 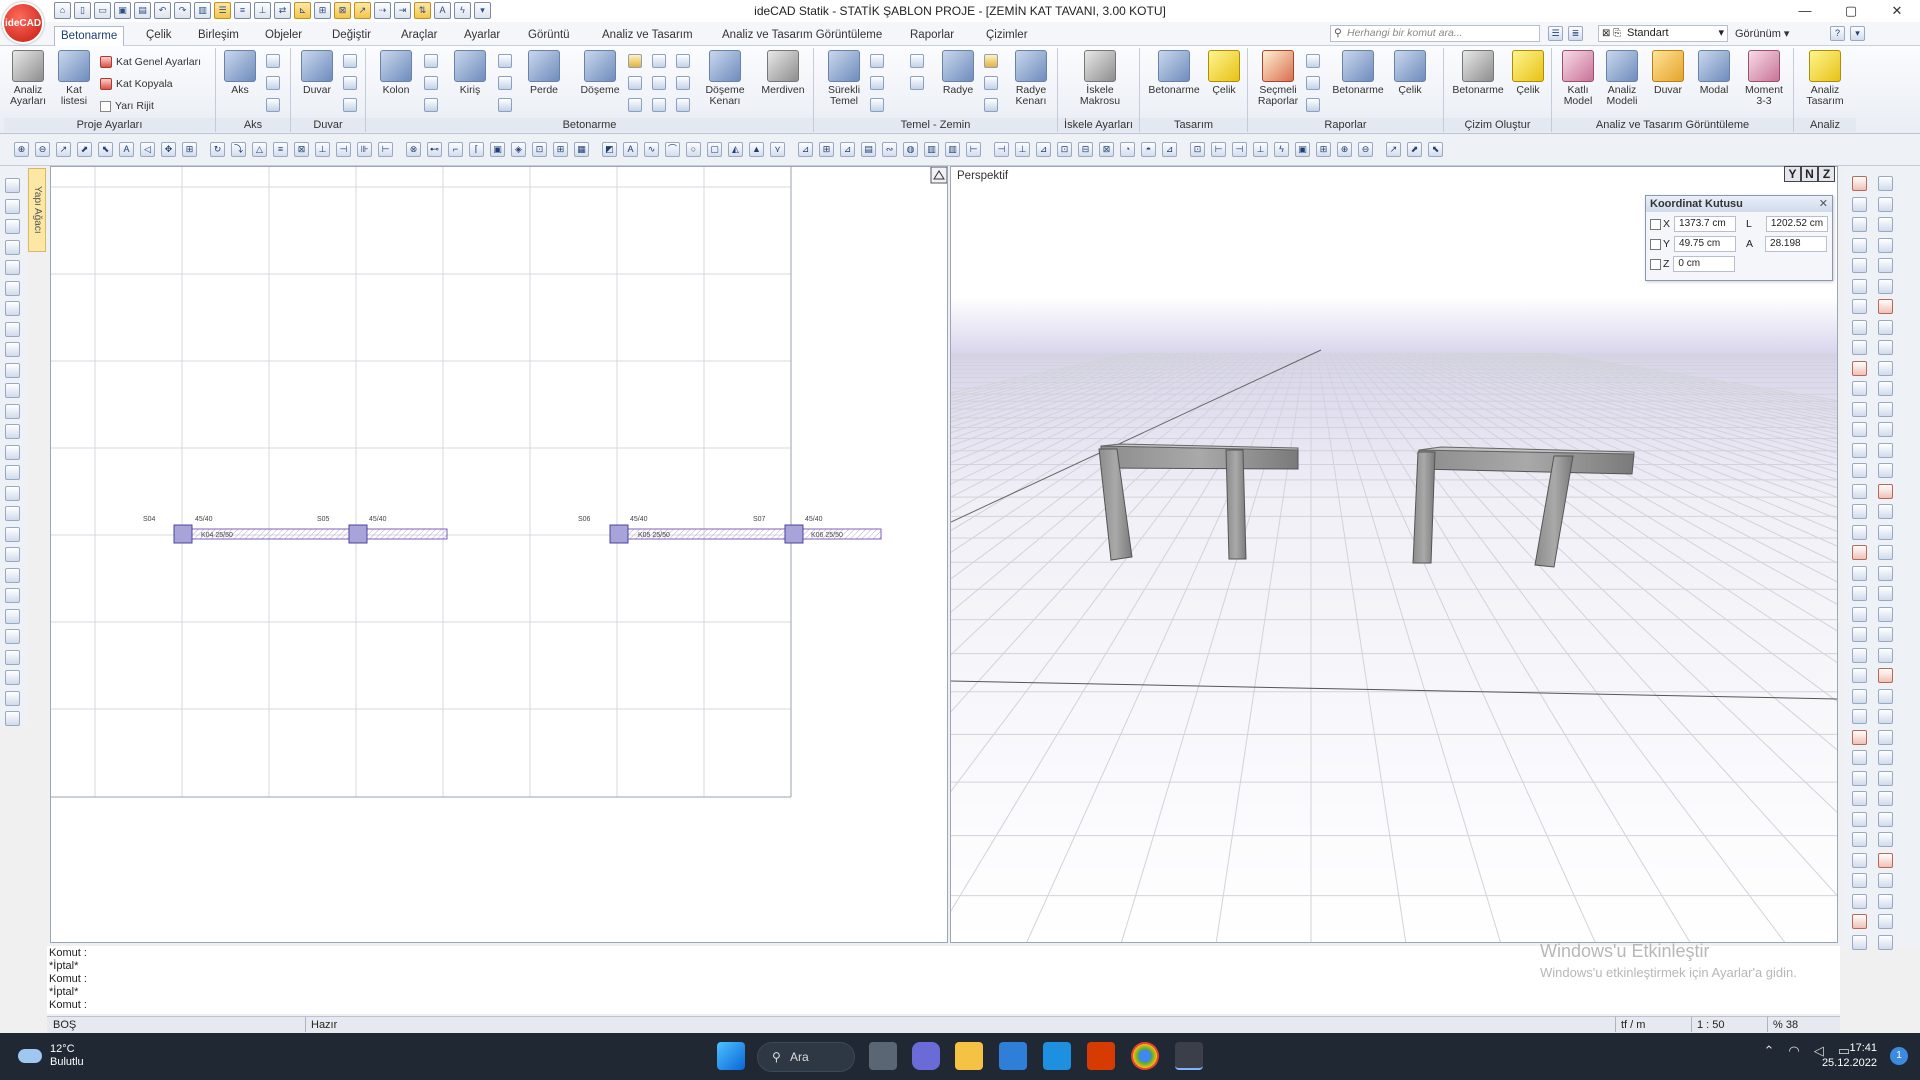 I want to click on taskbar-clock: 17:41 25.12.2022, so click(x=1849, y=1056).